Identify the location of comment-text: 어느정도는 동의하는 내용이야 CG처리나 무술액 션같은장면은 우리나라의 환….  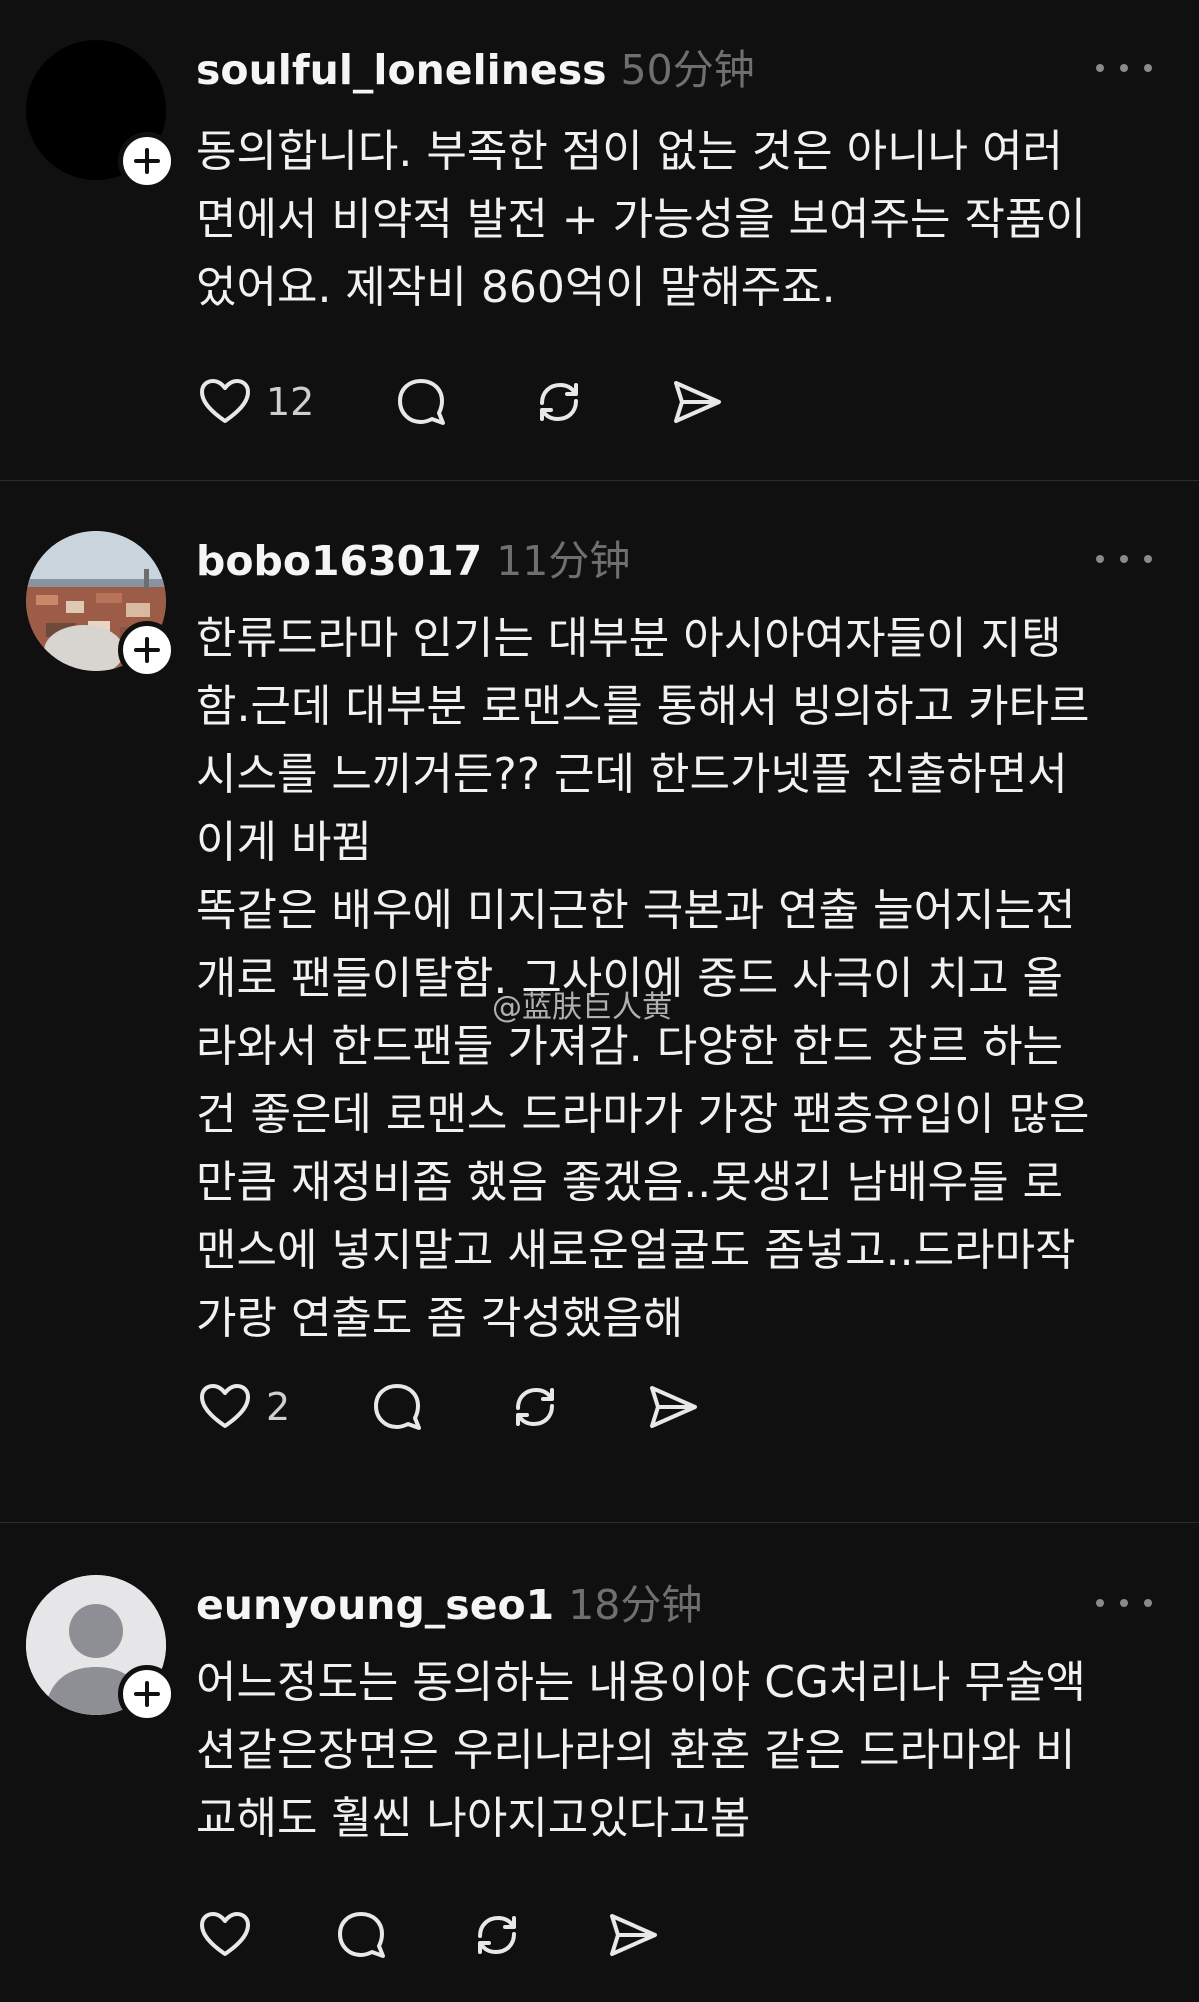
(641, 1750).